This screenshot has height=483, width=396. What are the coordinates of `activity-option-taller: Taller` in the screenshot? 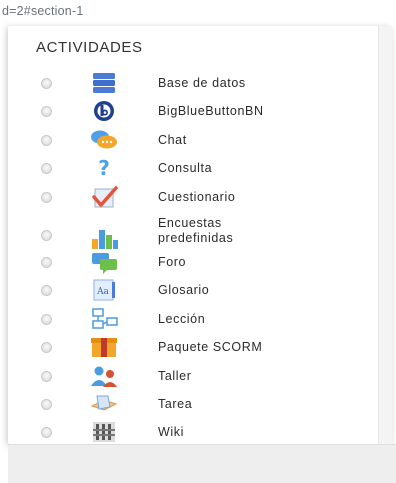 It's located at (180, 376).